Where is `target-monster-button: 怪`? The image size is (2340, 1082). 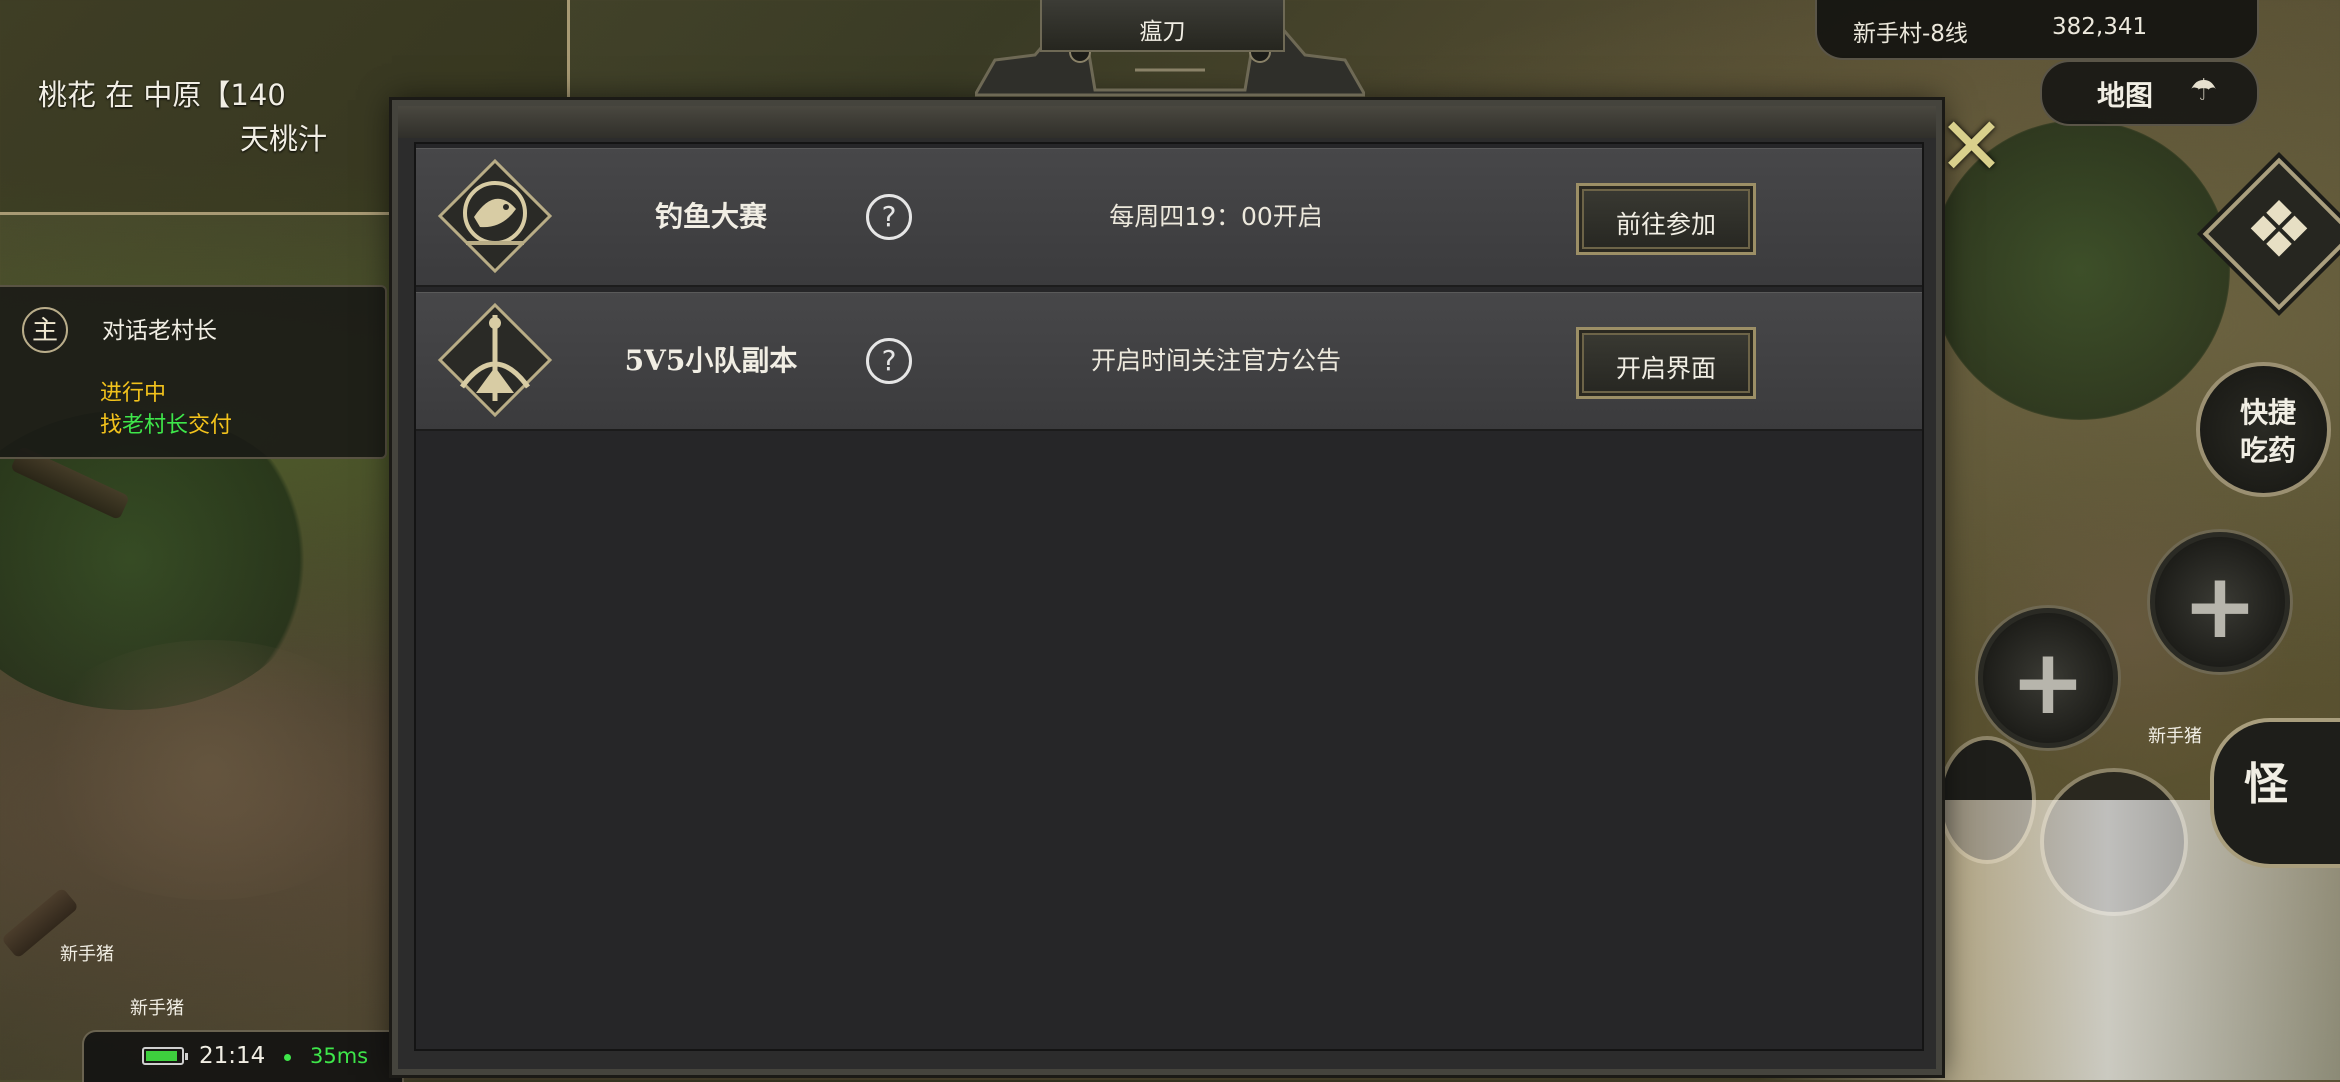
target-monster-button: 怪 is located at coordinates (2275, 793).